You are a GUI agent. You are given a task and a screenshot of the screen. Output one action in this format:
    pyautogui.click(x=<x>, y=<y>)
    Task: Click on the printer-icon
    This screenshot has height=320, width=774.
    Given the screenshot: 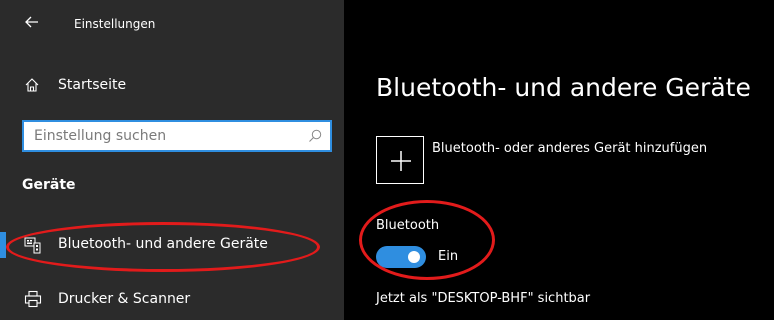 What is the action you would take?
    pyautogui.click(x=33, y=299)
    